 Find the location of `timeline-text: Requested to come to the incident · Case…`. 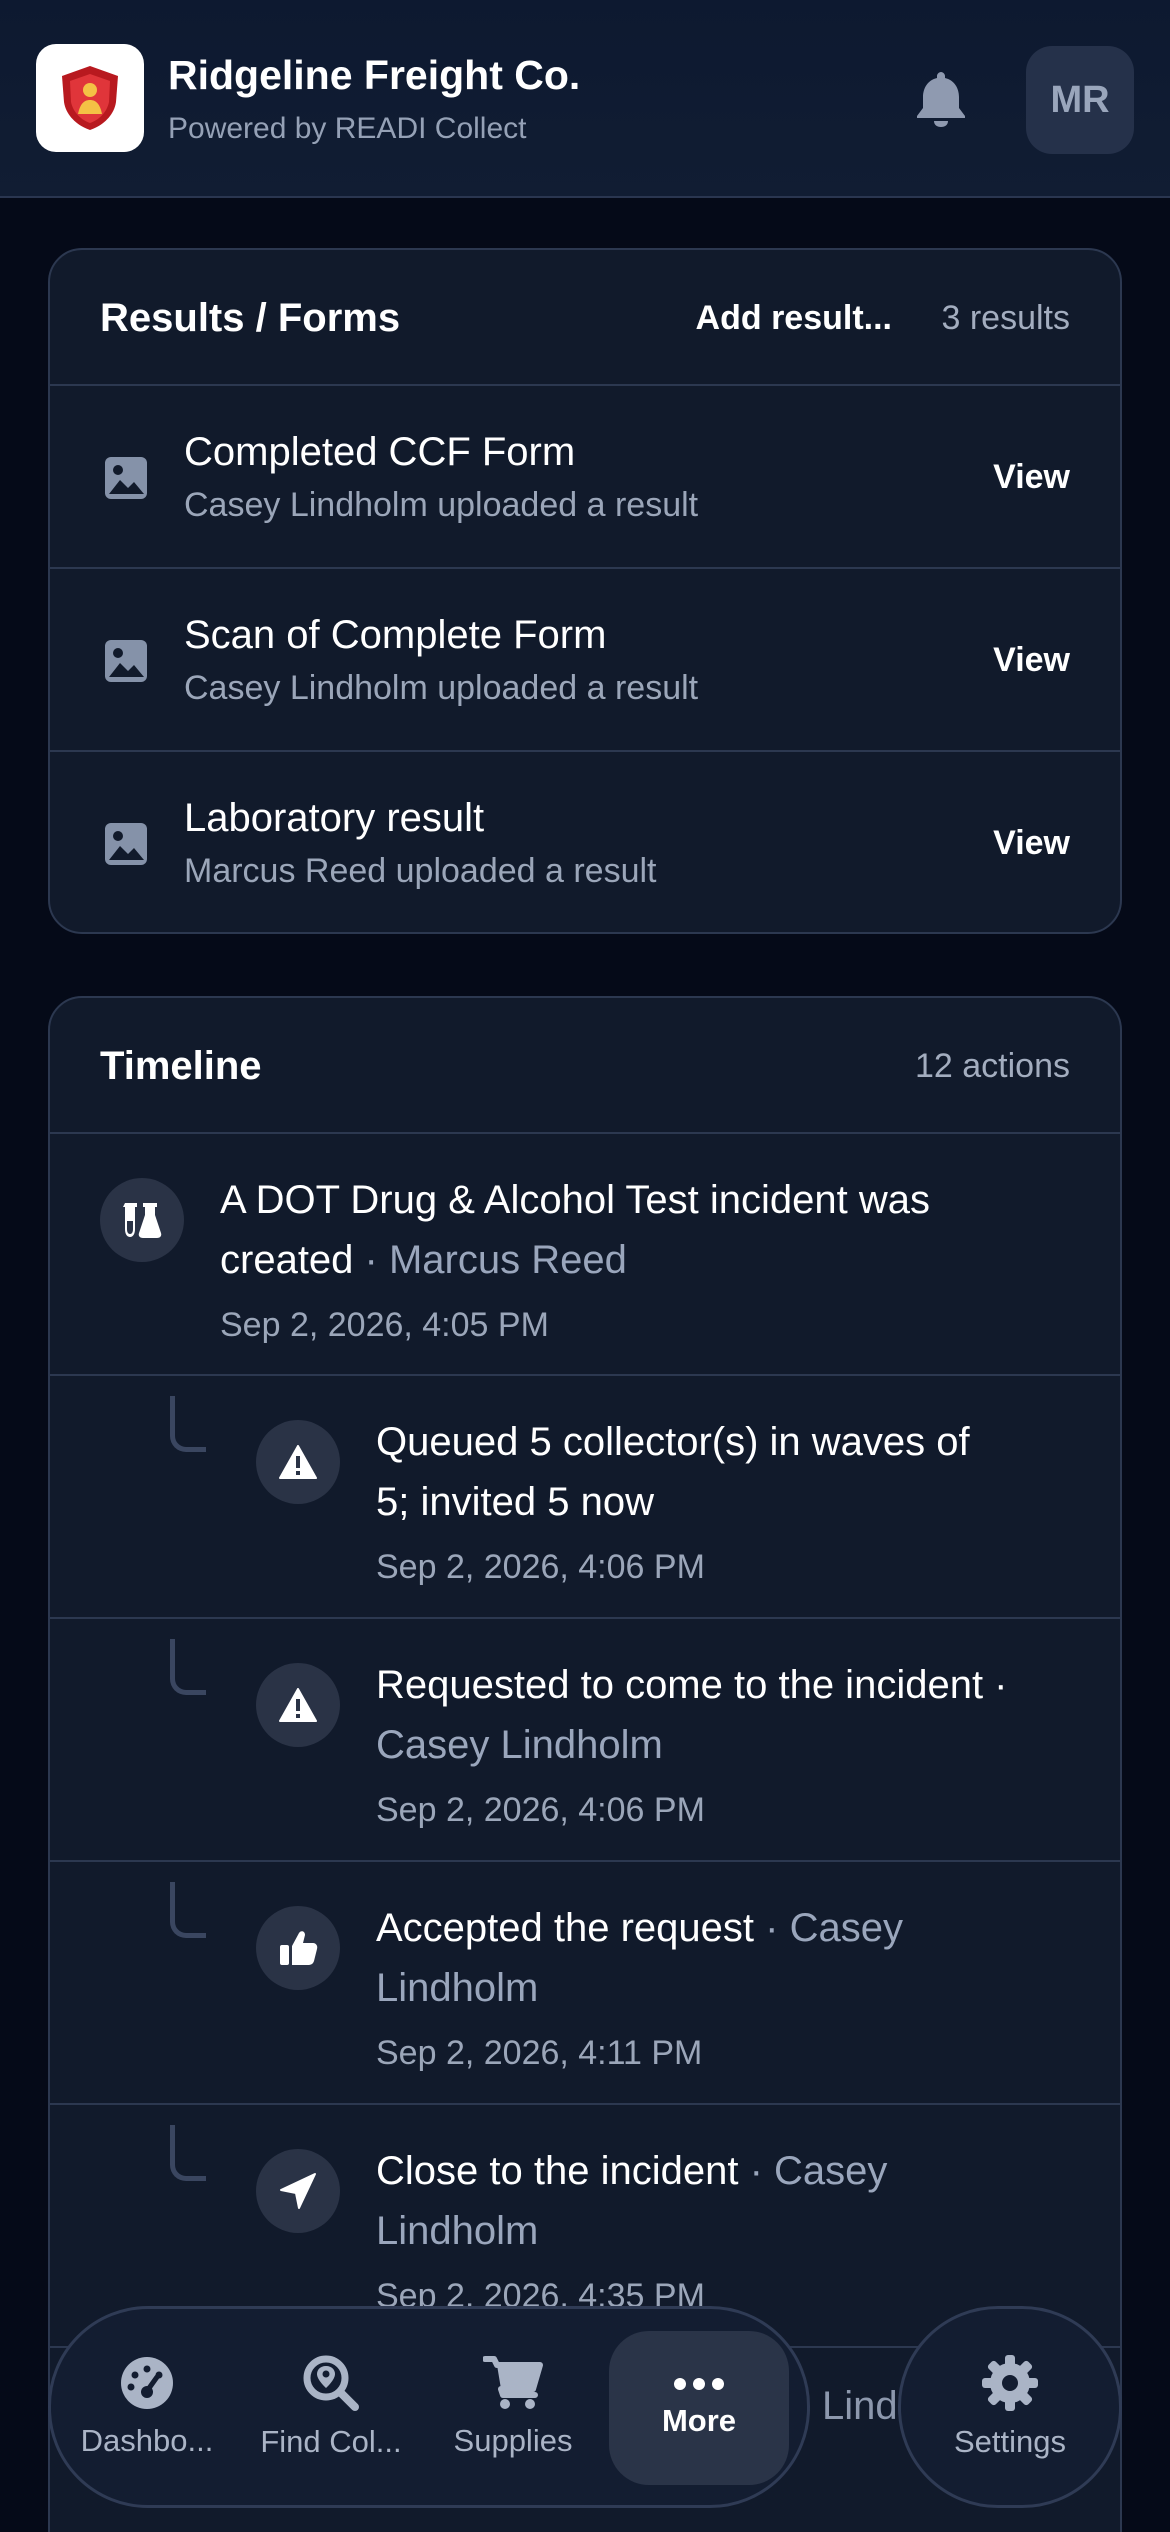

timeline-text: Requested to come to the incident · Case… is located at coordinates (691, 1715).